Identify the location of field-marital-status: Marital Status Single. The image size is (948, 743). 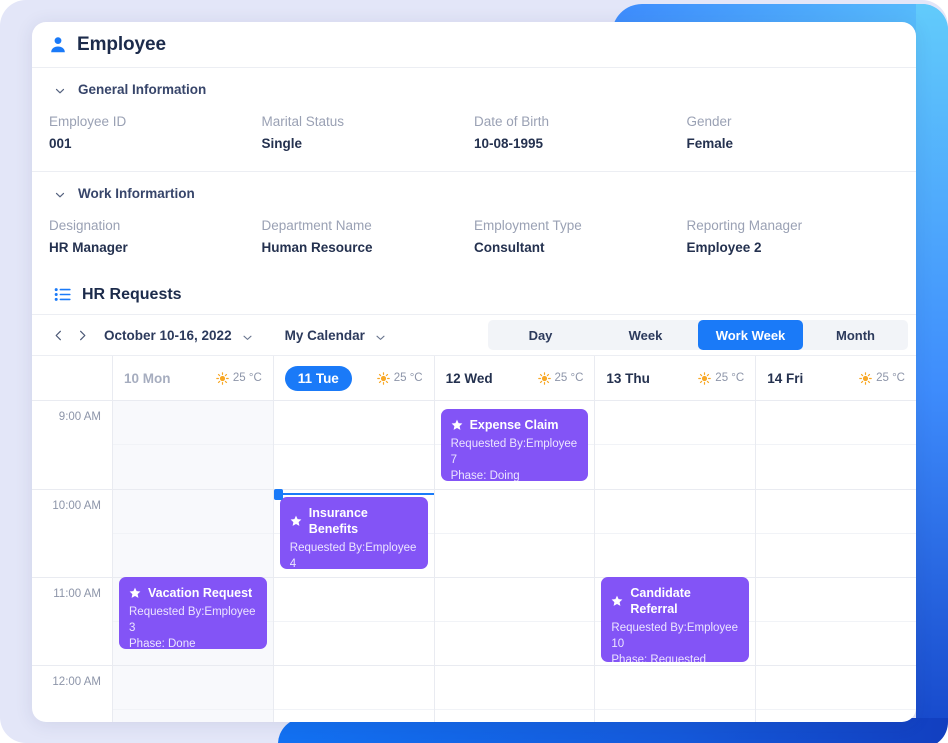
(368, 132).